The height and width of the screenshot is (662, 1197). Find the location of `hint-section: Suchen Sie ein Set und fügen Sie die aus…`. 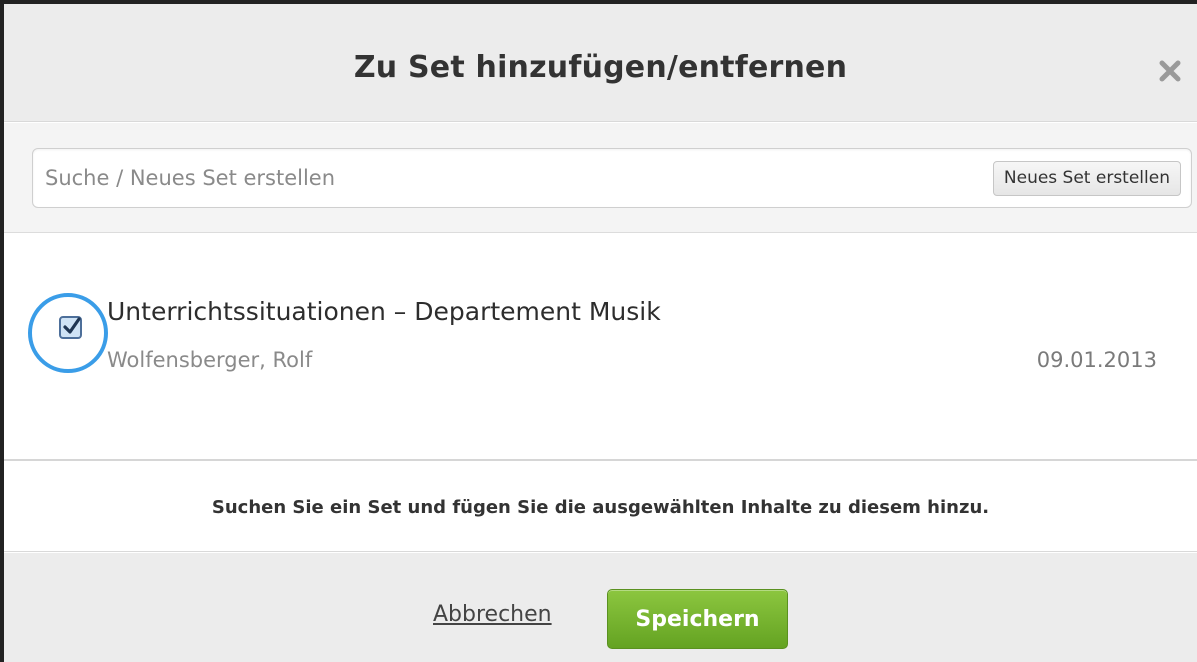

hint-section: Suchen Sie ein Set und fügen Sie die aus… is located at coordinates (600, 507).